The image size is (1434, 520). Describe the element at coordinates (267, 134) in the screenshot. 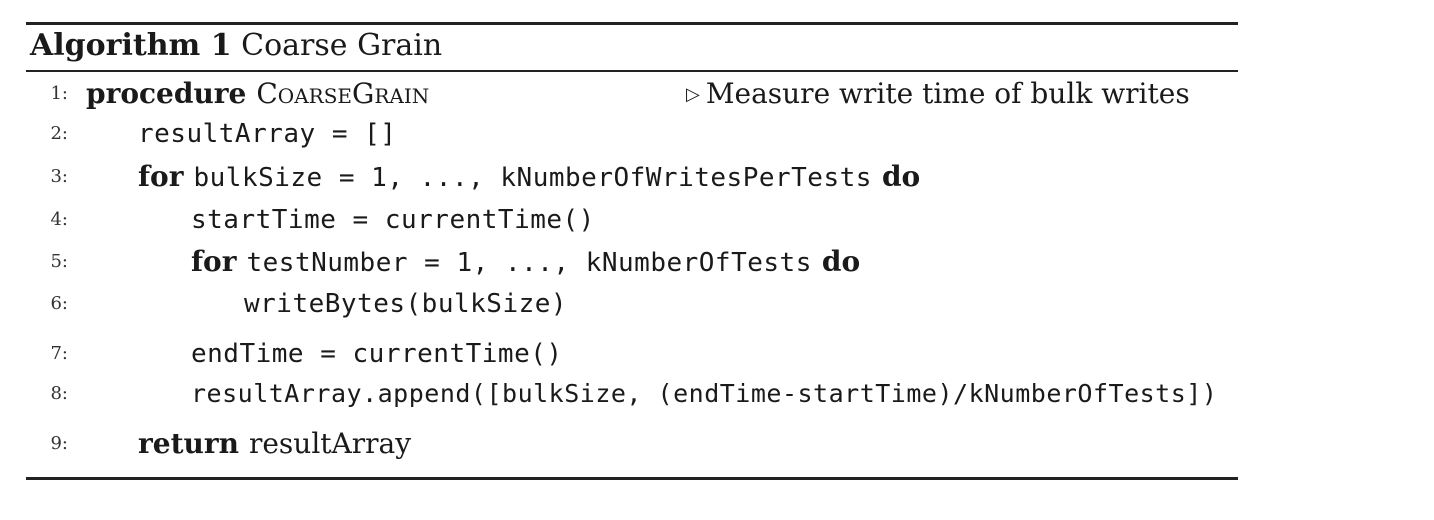

I see `line-code: resultArray = []` at that location.